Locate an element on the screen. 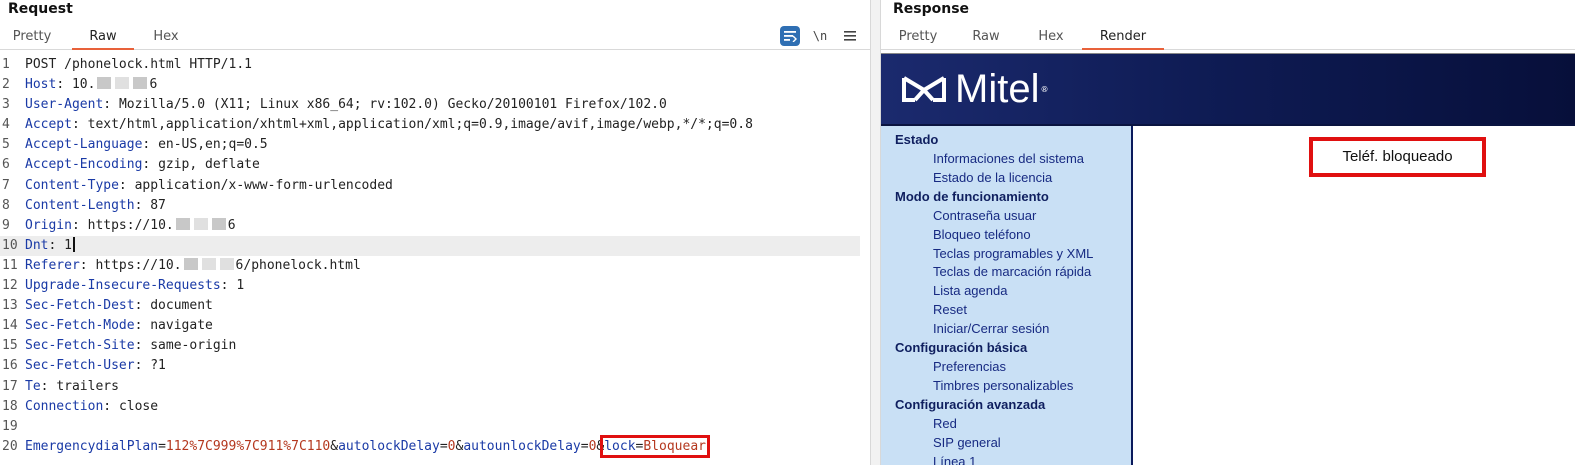  text-cursor is located at coordinates (73, 244).